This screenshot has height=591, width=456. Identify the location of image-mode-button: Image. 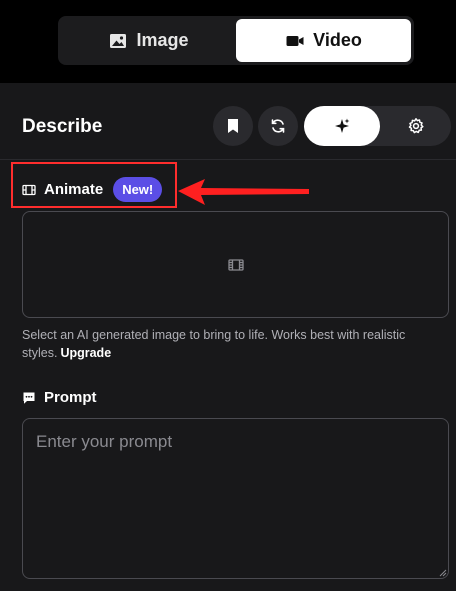
(148, 40).